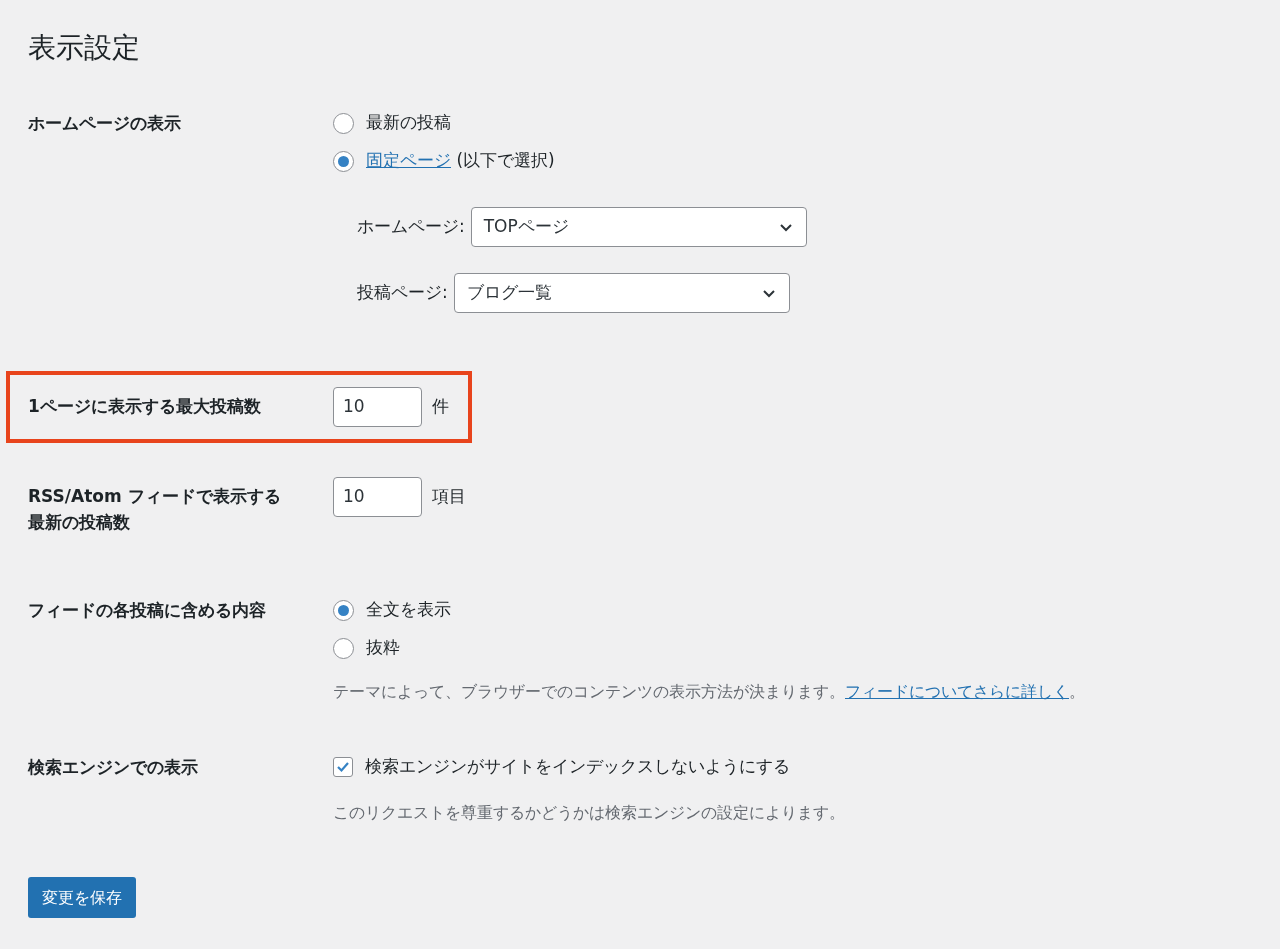  What do you see at coordinates (440, 407) in the screenshot?
I see `unit-label: 件` at bounding box center [440, 407].